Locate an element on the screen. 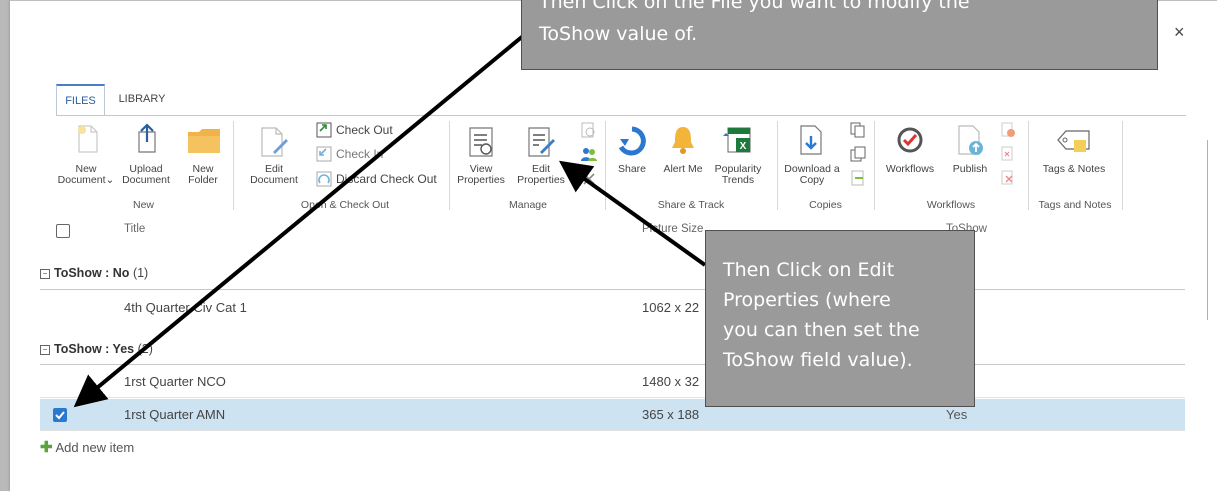 This screenshot has width=1217, height=492. callout-line: ToShow field value). is located at coordinates (818, 360).